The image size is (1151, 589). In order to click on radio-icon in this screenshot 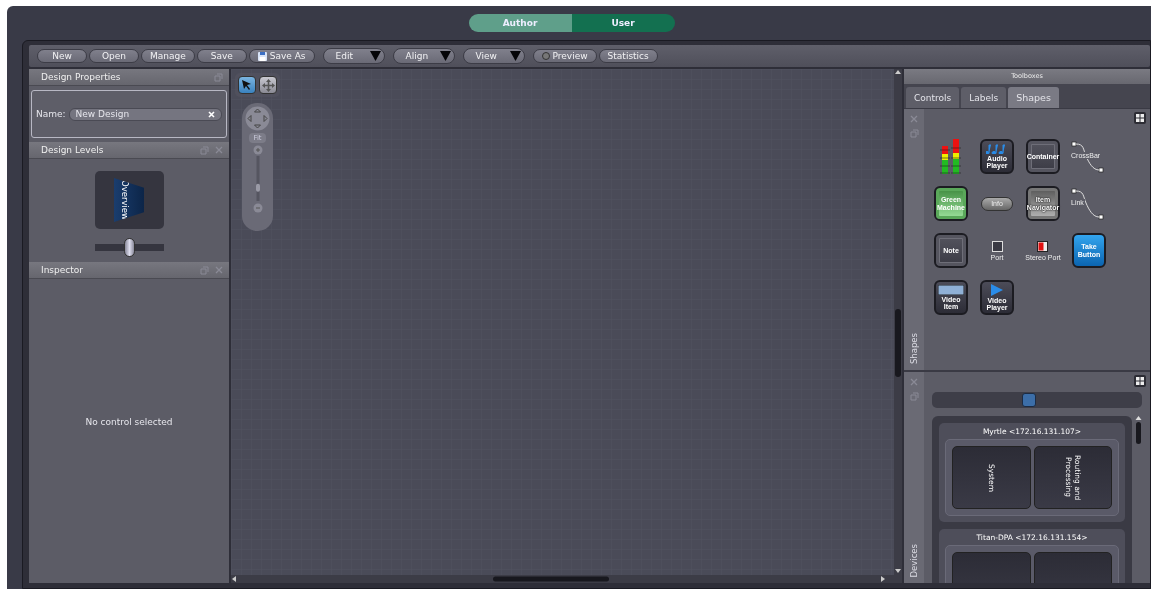, I will do `click(545, 56)`.